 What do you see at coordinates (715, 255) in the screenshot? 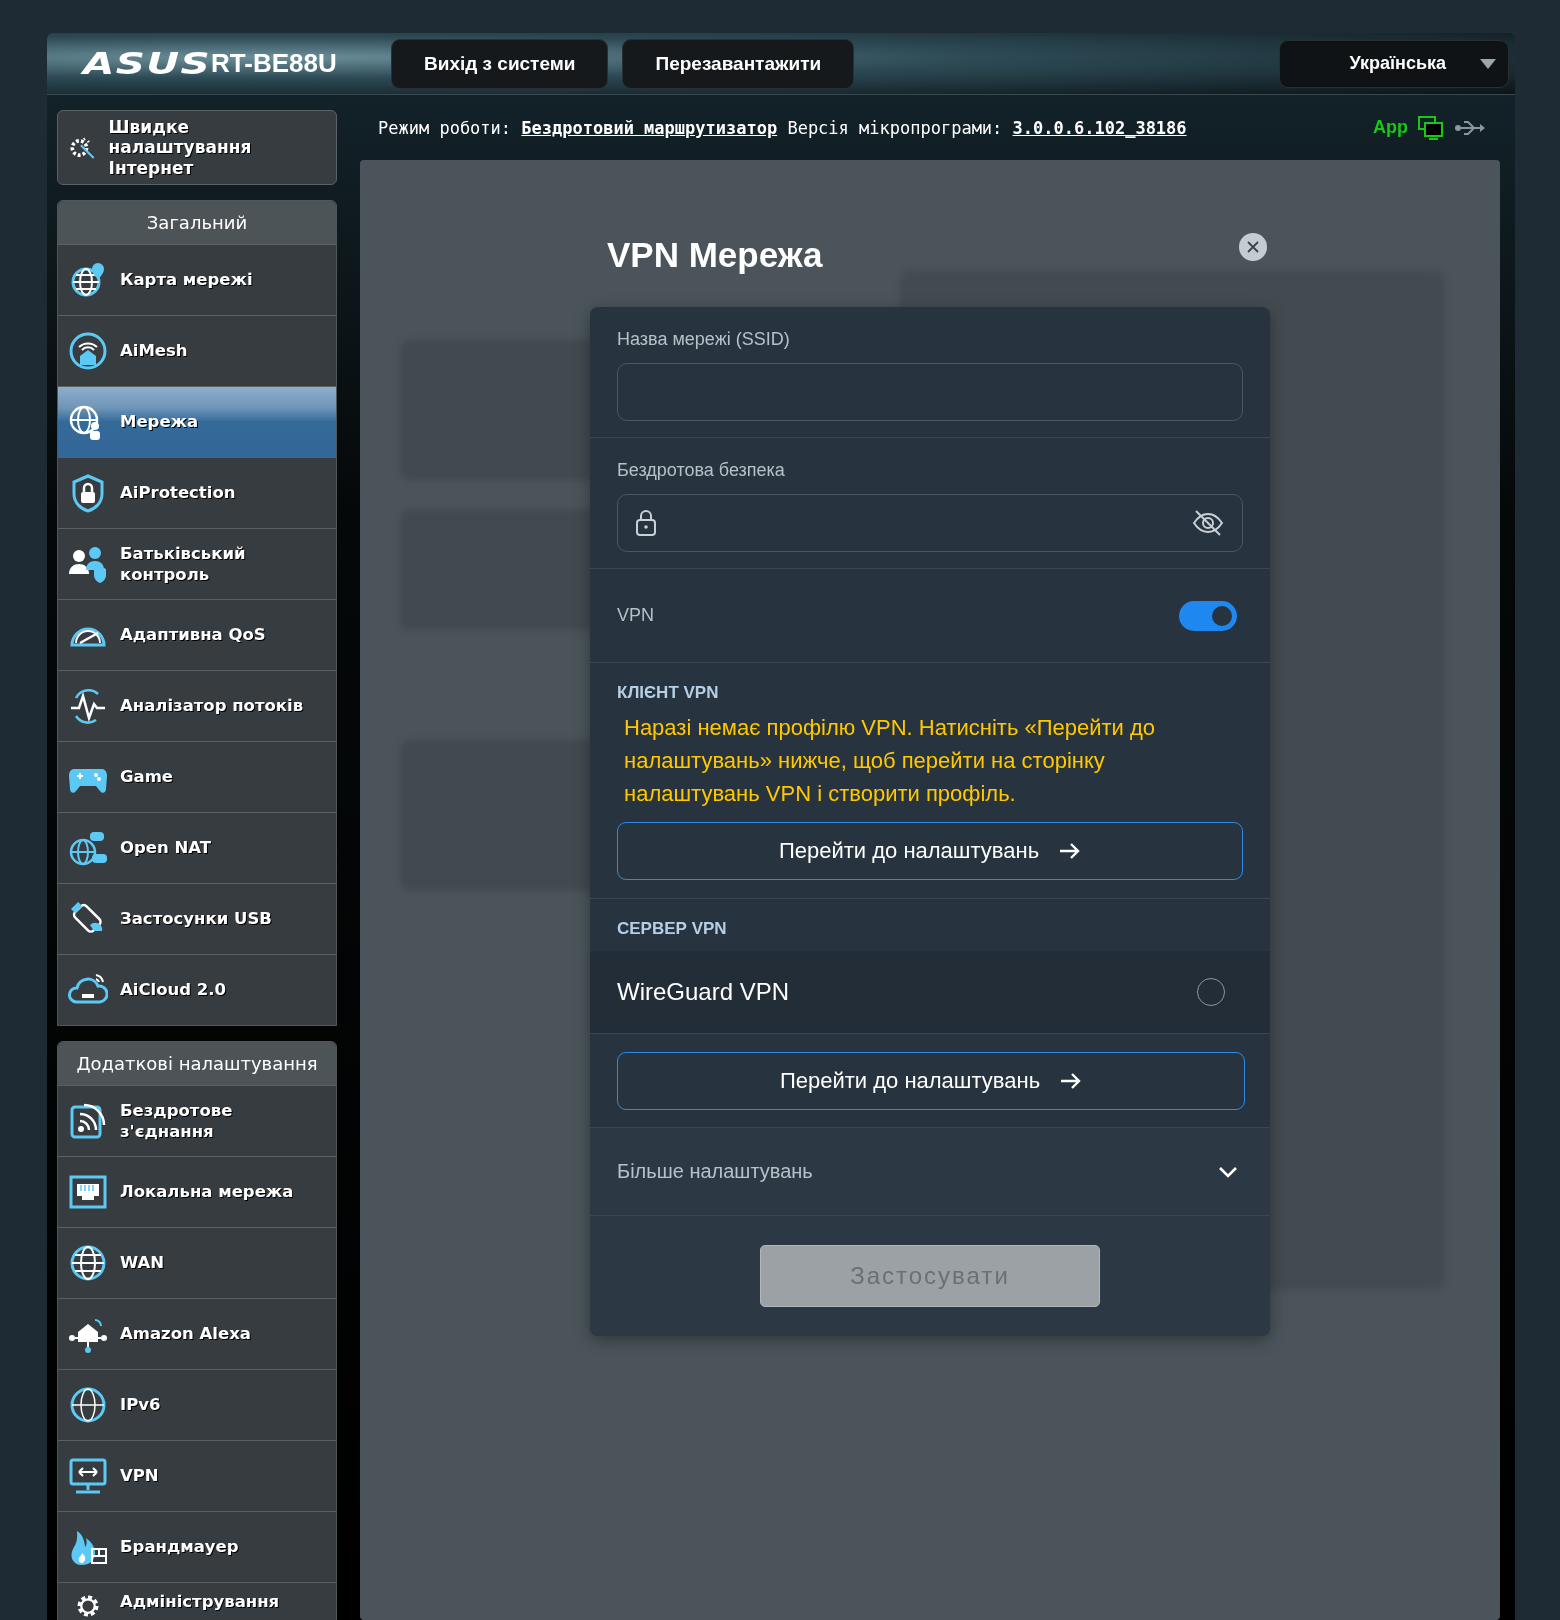
I see `dialog-title: VPN Мережа` at bounding box center [715, 255].